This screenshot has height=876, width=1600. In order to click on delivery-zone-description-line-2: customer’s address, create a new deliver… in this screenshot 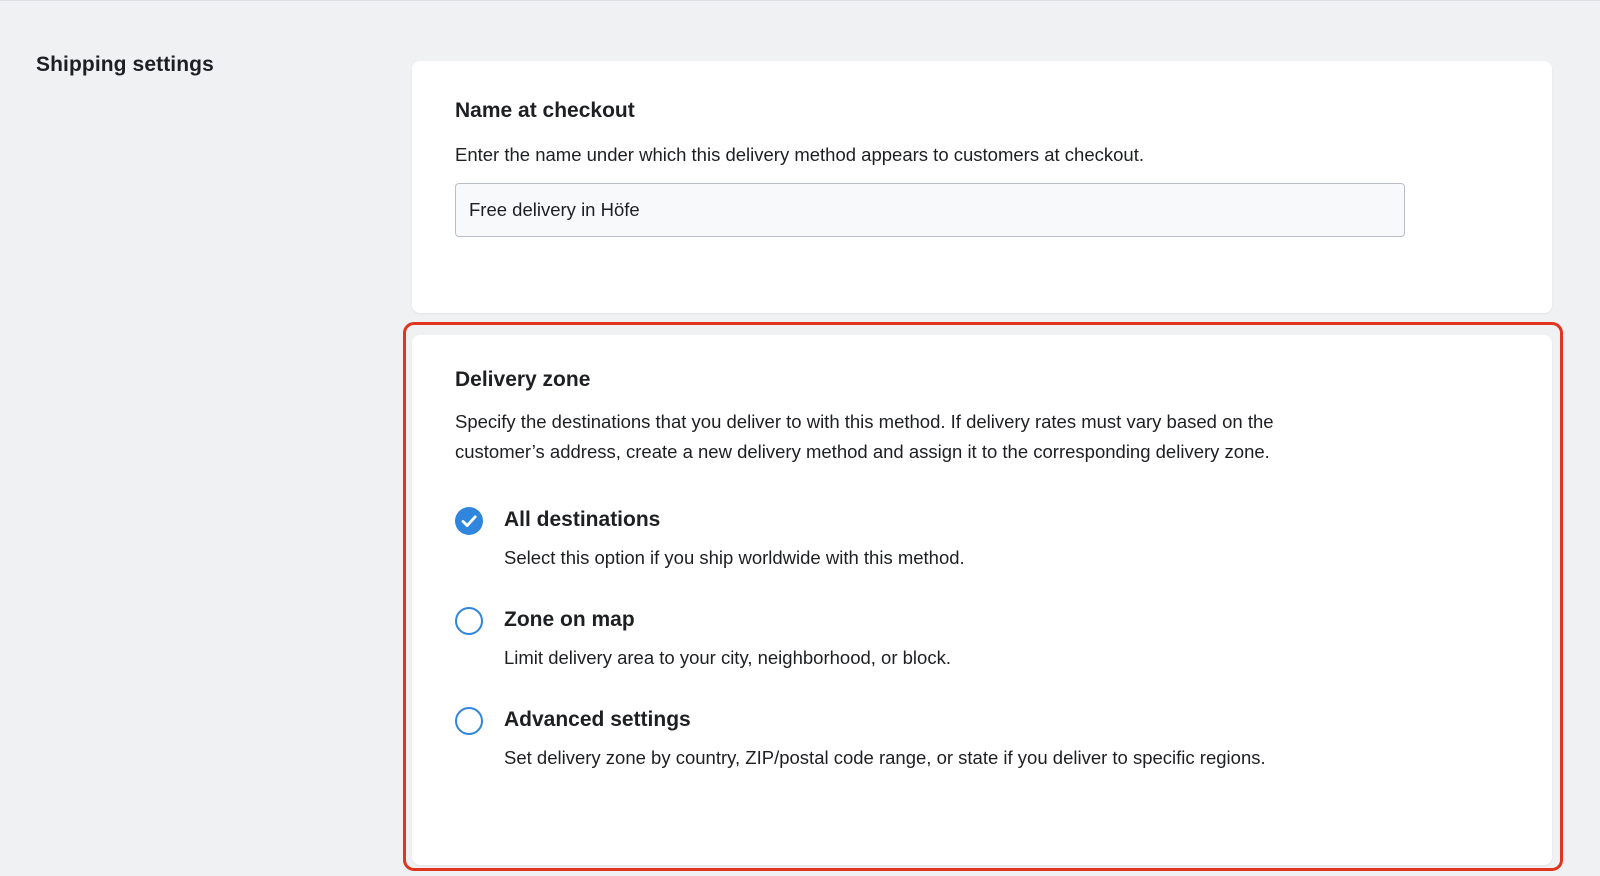, I will do `click(862, 451)`.